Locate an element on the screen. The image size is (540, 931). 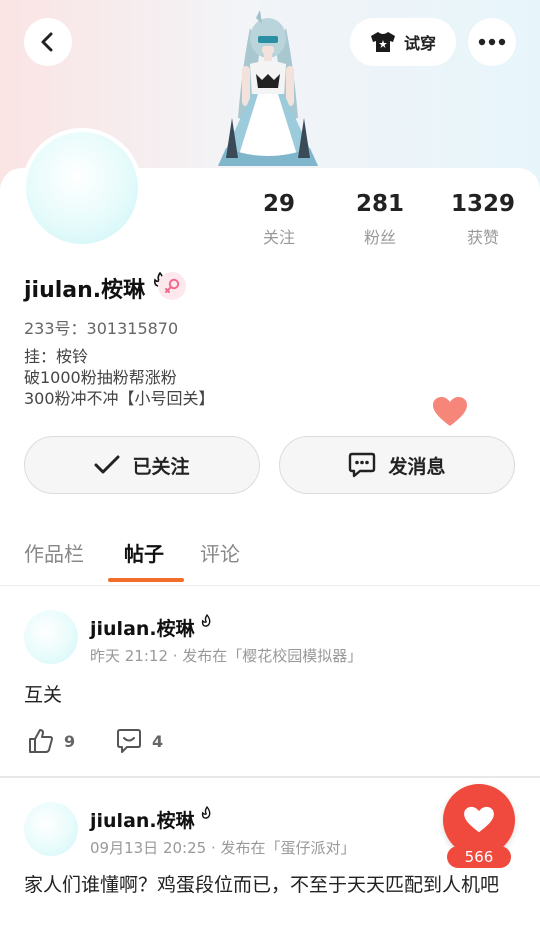
gender-badge is located at coordinates (172, 286).